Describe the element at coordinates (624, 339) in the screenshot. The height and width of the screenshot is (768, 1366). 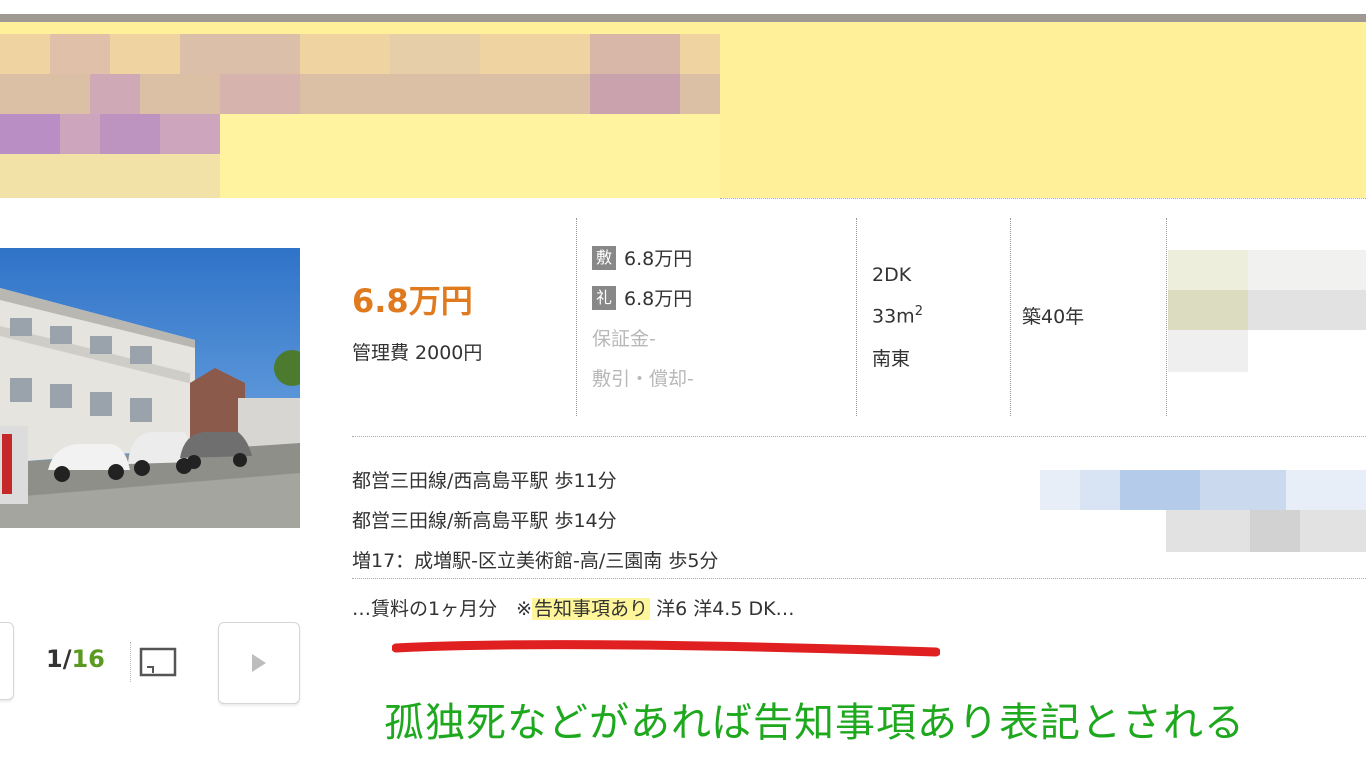
I see `guarantee-fee: 保証金-` at that location.